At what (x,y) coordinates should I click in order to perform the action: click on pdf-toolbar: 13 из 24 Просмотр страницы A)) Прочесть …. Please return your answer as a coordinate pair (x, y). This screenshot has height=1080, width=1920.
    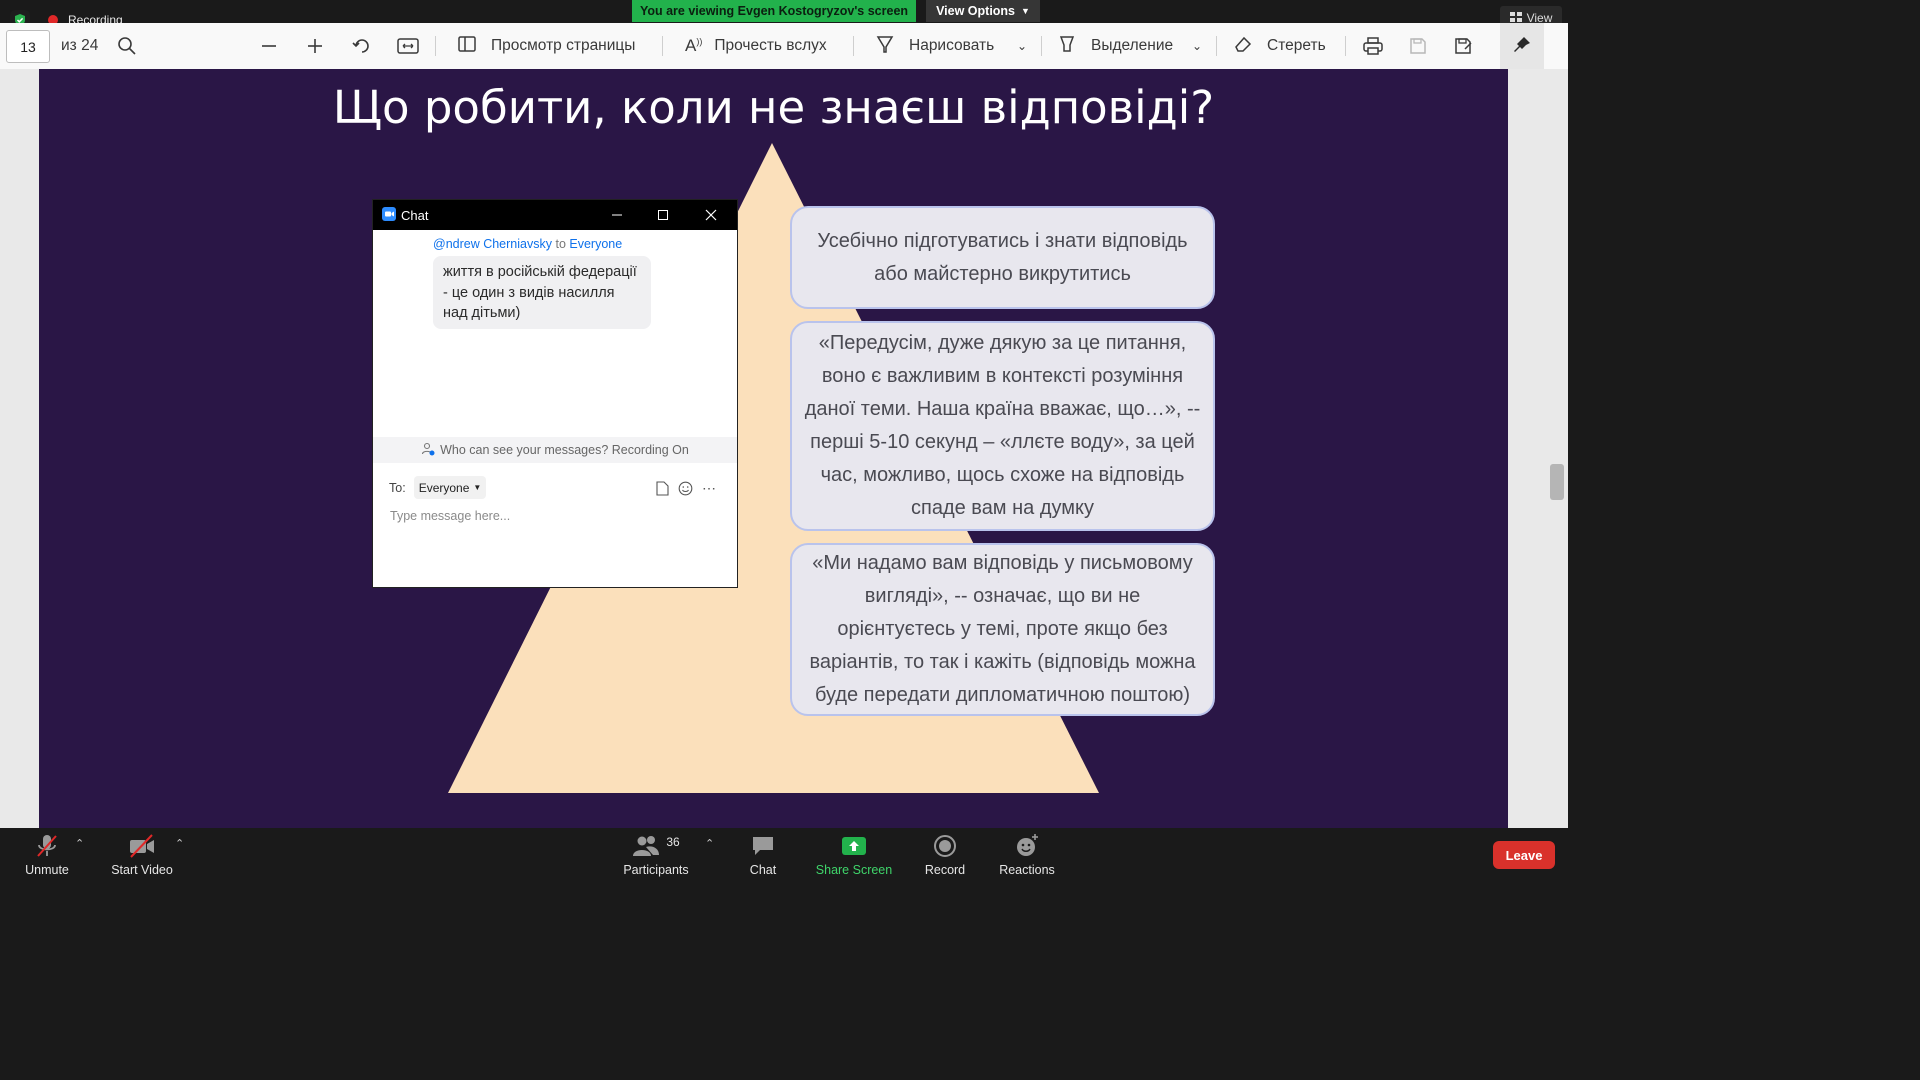
    Looking at the image, I should click on (784, 46).